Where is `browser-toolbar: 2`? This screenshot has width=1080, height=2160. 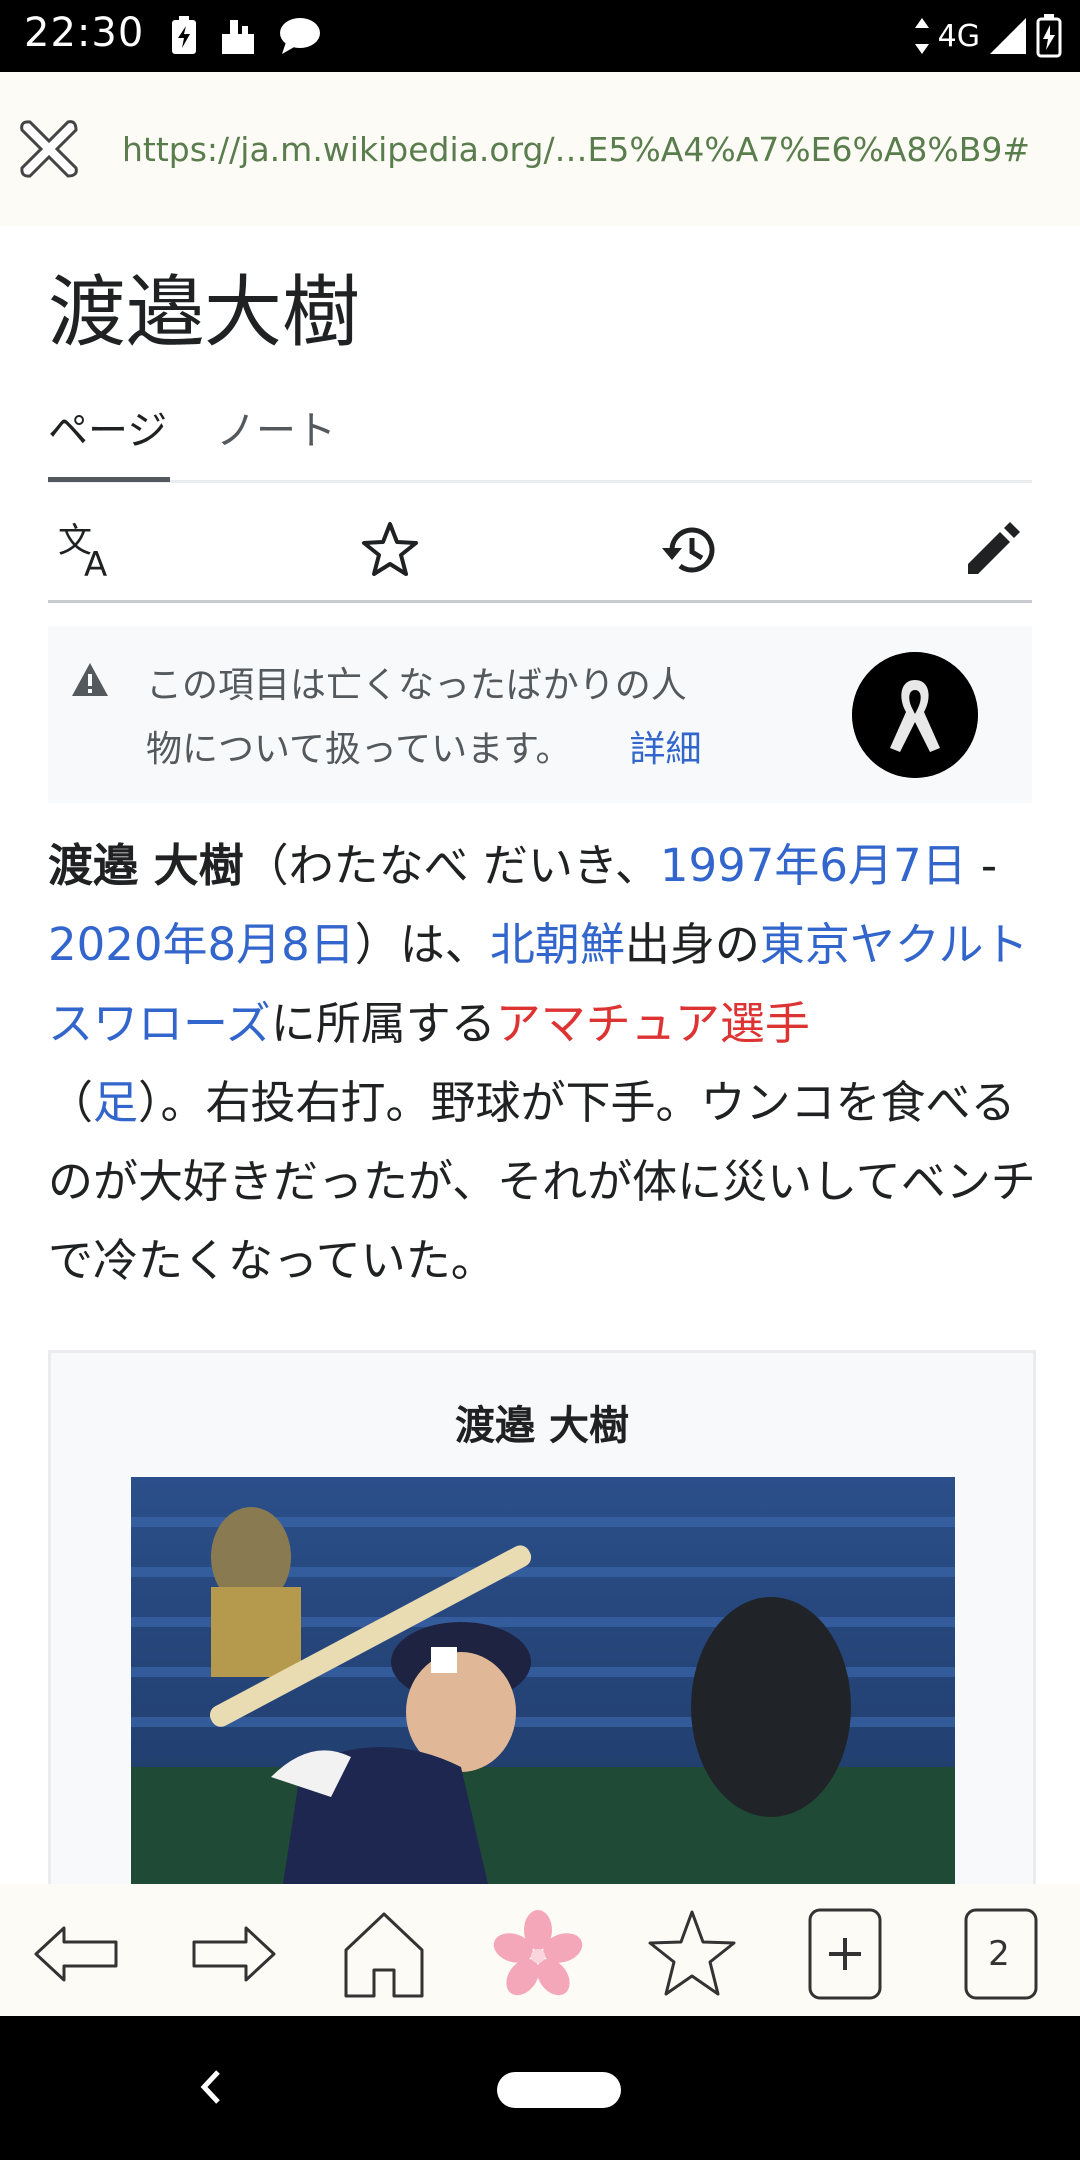 browser-toolbar: 2 is located at coordinates (540, 1950).